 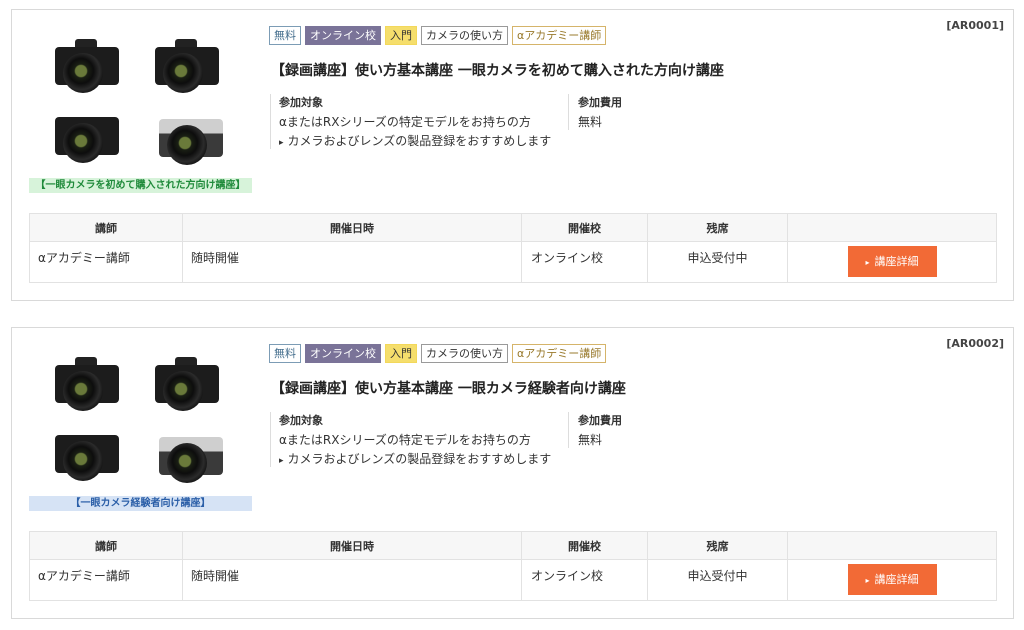 What do you see at coordinates (140, 503) in the screenshot?
I see `thumbnail-caption: 【一眼カメラ経験者向け講座】` at bounding box center [140, 503].